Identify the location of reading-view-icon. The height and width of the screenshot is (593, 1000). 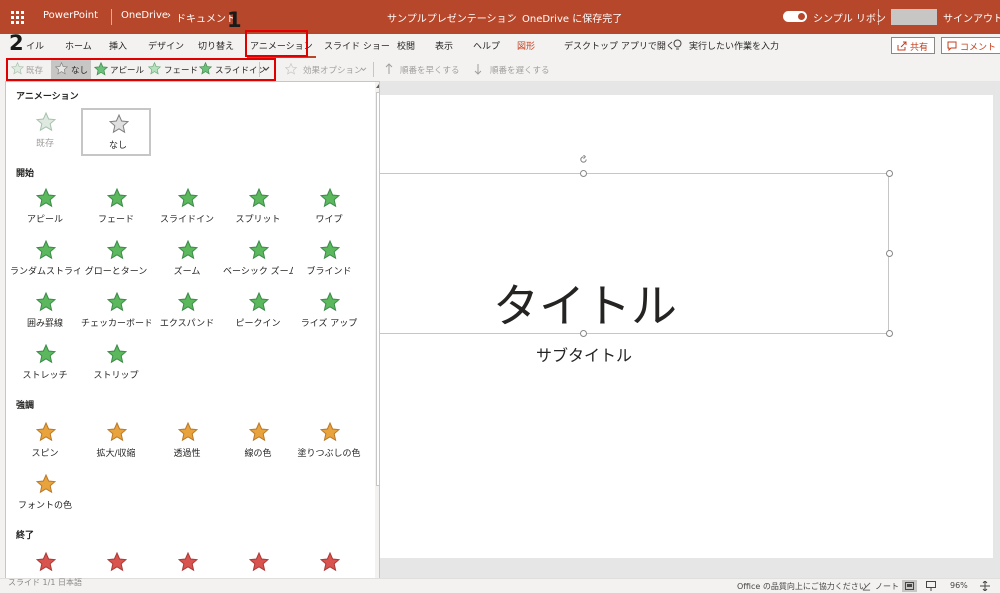
(931, 586).